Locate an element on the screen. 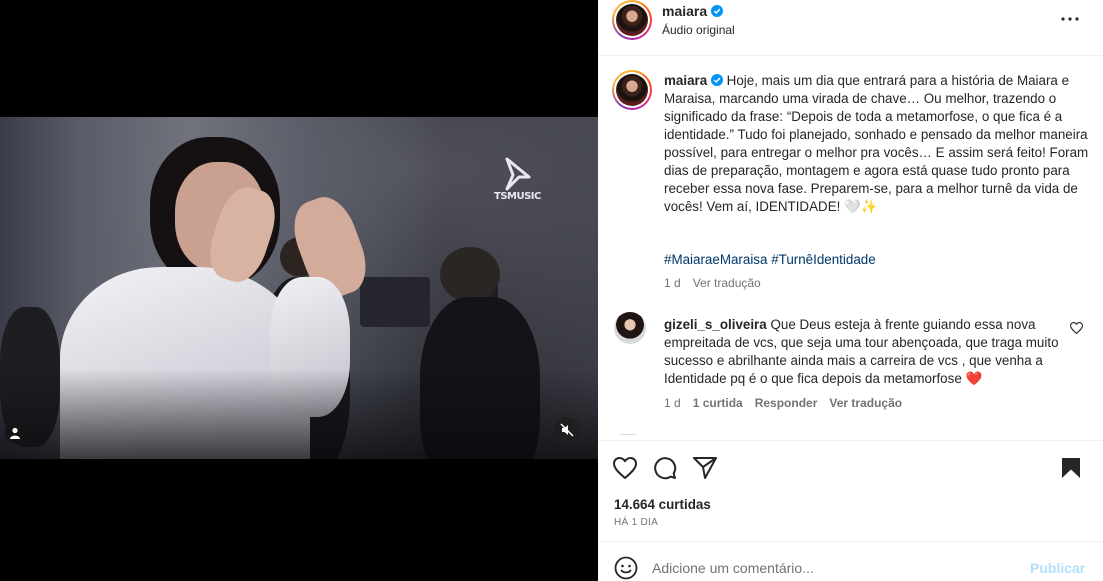 The width and height of the screenshot is (1103, 581). hashtag-link: #MaiaraeMaraisa is located at coordinates (715, 259).